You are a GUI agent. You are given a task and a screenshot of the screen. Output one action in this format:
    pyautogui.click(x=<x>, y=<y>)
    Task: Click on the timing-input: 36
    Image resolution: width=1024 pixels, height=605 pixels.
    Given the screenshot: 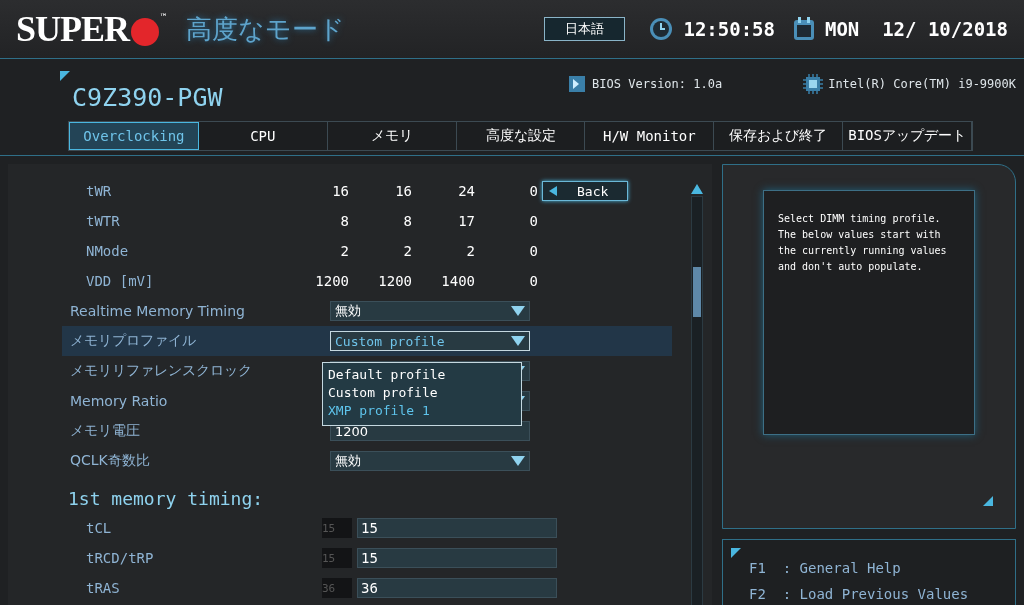 What is the action you would take?
    pyautogui.click(x=457, y=588)
    